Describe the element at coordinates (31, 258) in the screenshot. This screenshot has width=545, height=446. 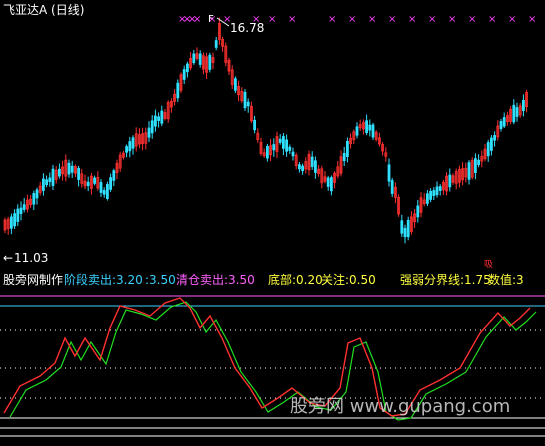
I see `low-price-label: 11.03` at that location.